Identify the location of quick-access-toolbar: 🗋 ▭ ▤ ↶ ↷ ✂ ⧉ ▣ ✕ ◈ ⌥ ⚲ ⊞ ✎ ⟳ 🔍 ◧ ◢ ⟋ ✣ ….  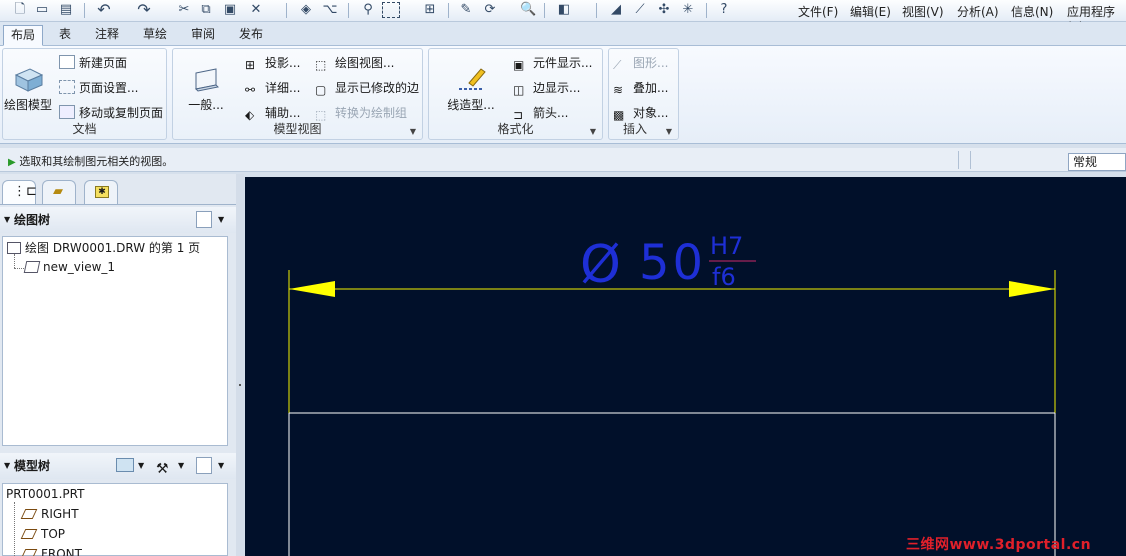
(563, 17).